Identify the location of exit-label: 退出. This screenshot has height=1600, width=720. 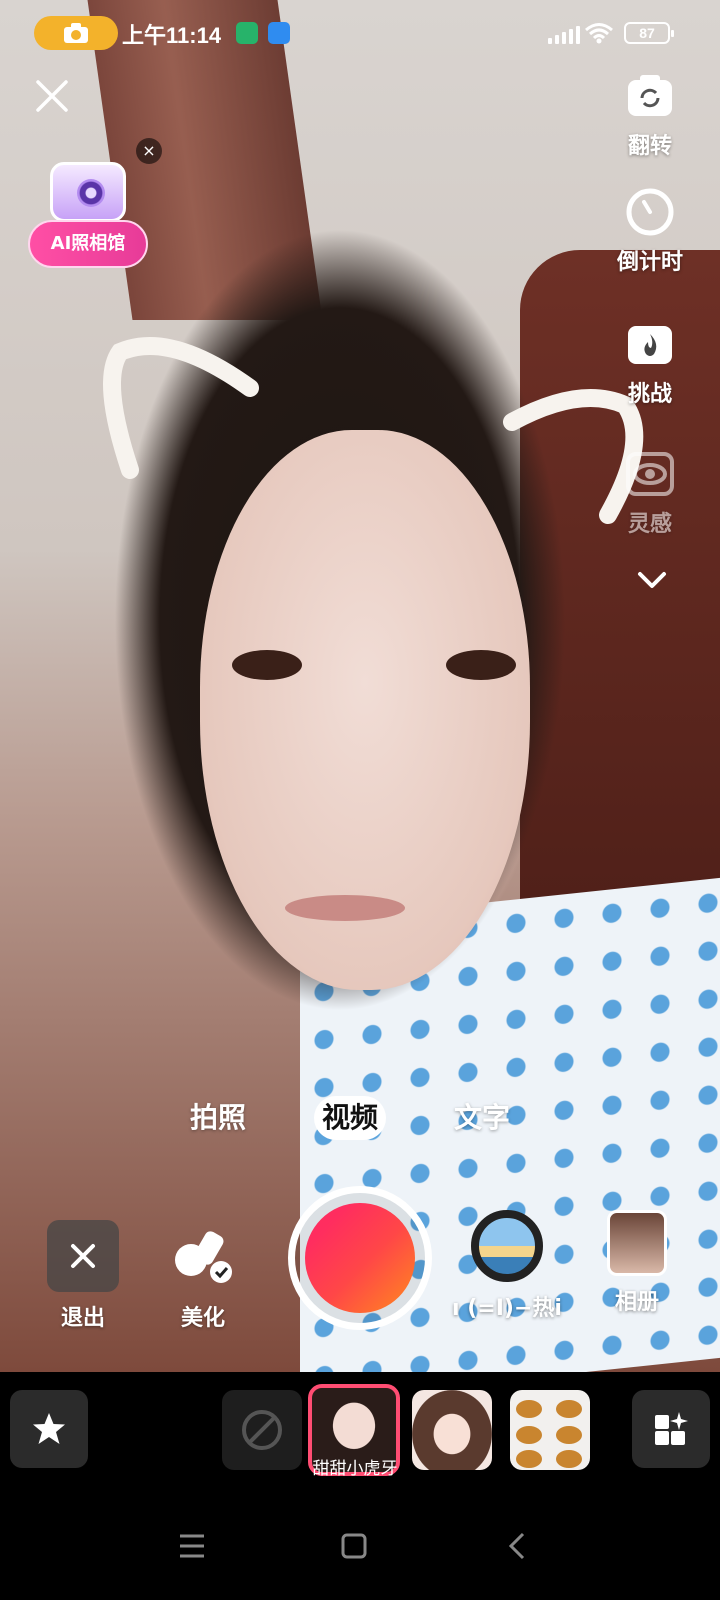
(82, 1318).